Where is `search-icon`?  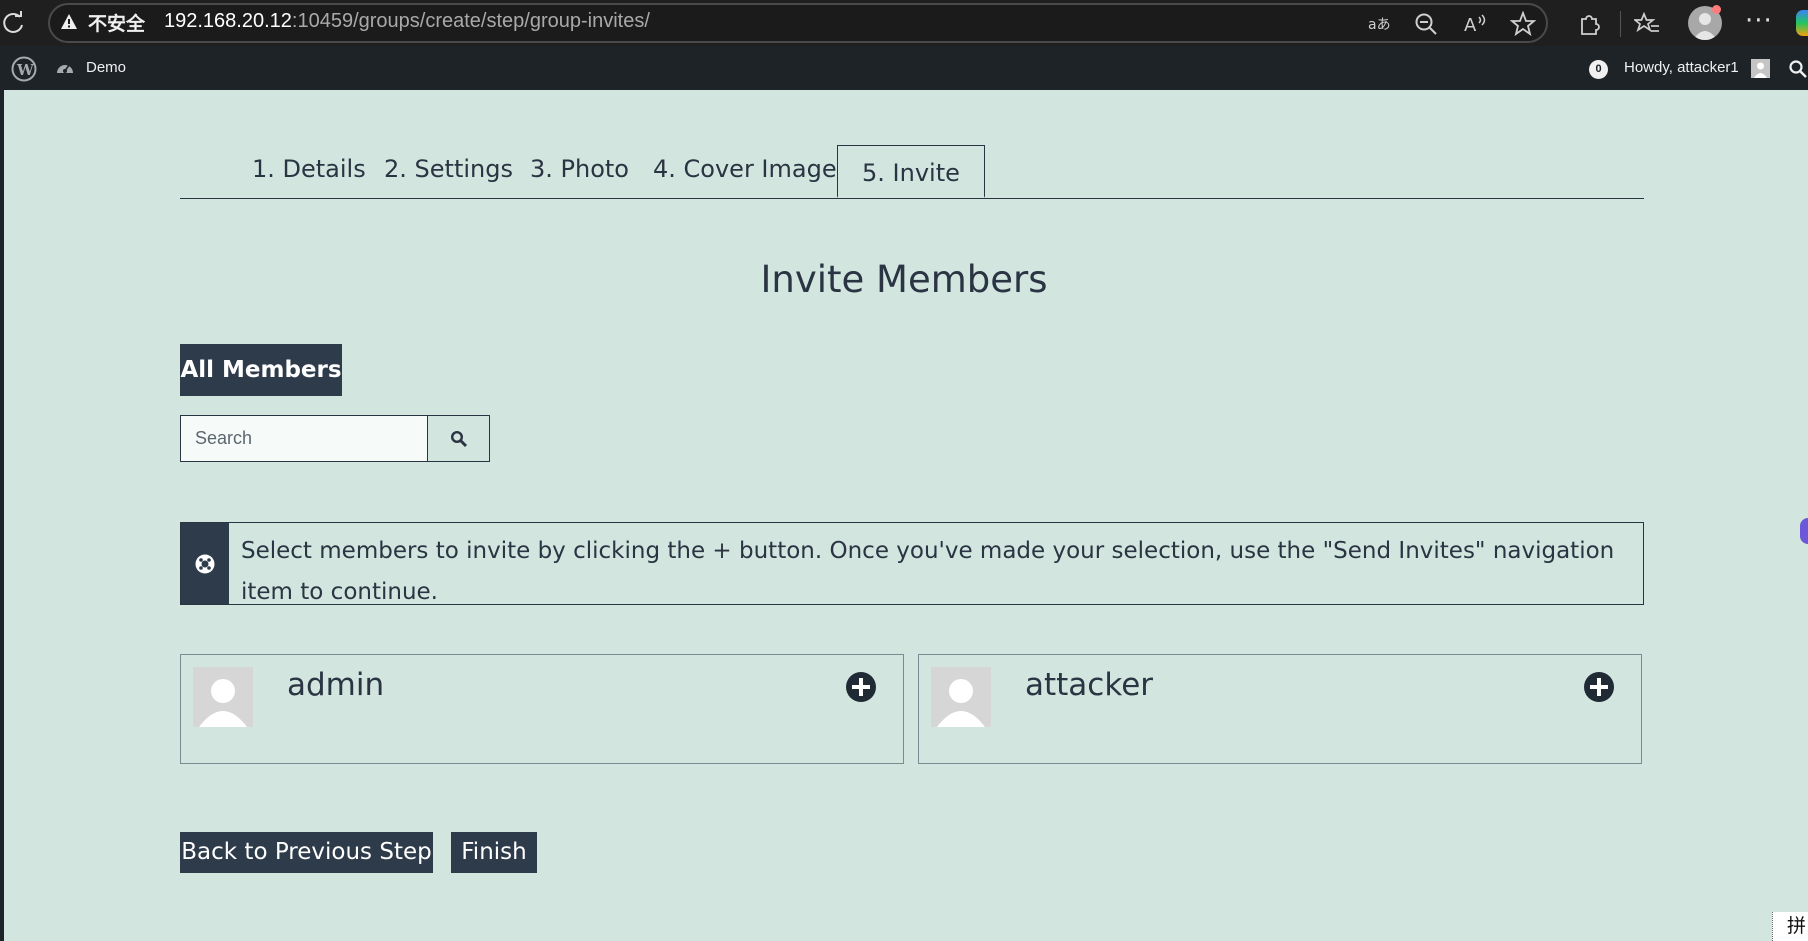
search-icon is located at coordinates (459, 439).